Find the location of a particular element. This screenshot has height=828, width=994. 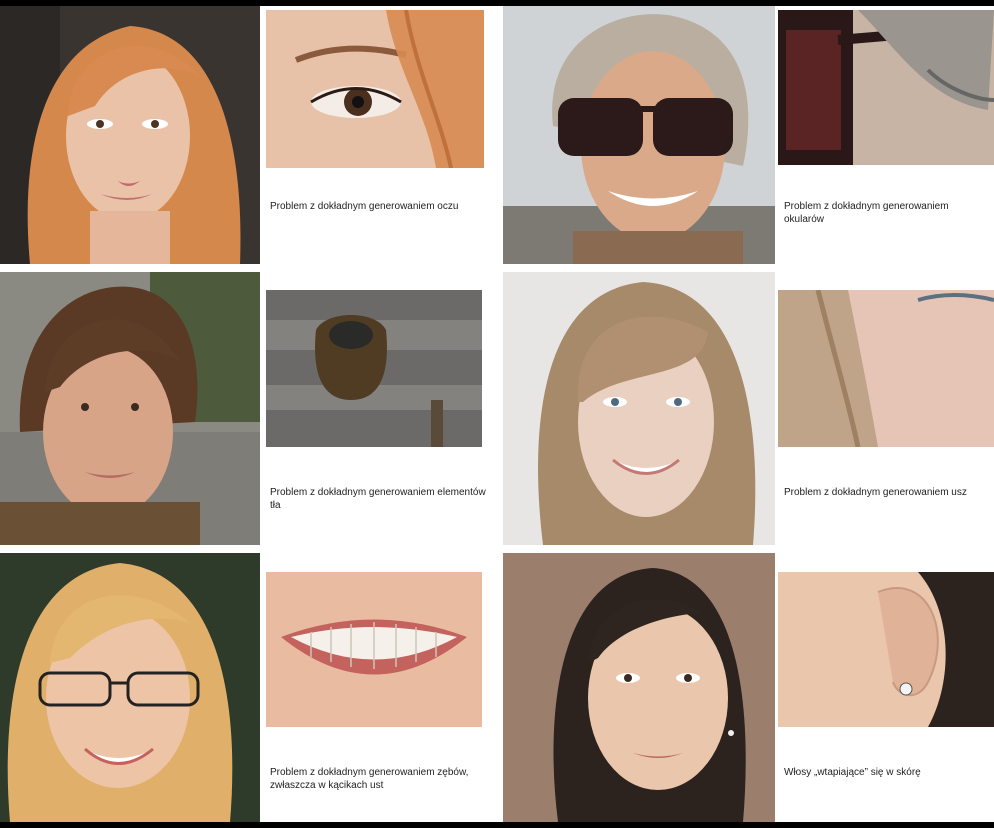

glasses-closeup-photo is located at coordinates (886, 87).